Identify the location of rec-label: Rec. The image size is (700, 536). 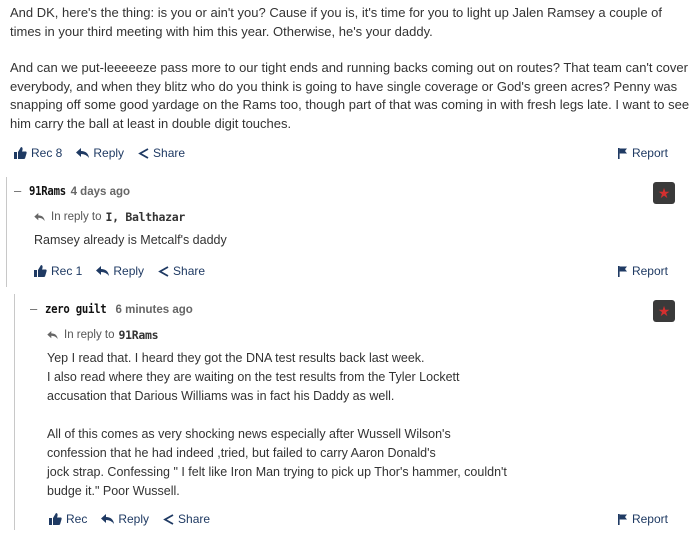
(77, 519).